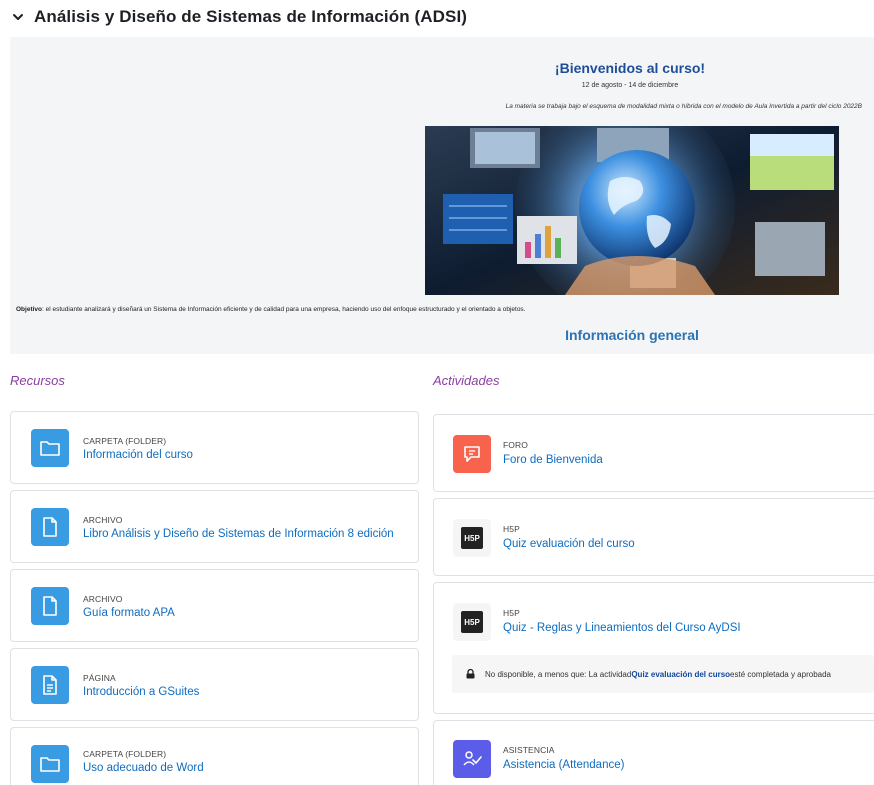 The image size is (874, 785). What do you see at coordinates (558, 674) in the screenshot?
I see `restriction-prefix: No disponible, a menos que: La actividad` at bounding box center [558, 674].